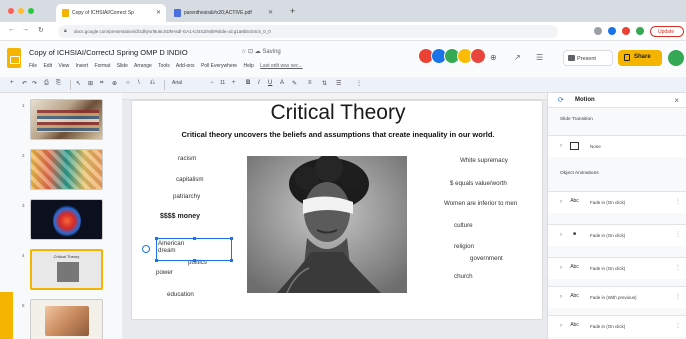 Image resolution: width=686 pixels, height=339 pixels. What do you see at coordinates (223, 13) in the screenshot?
I see `browser-tab-pdf: parenthesis&#x20;ACTIVE.pdf ✕` at bounding box center [223, 13].